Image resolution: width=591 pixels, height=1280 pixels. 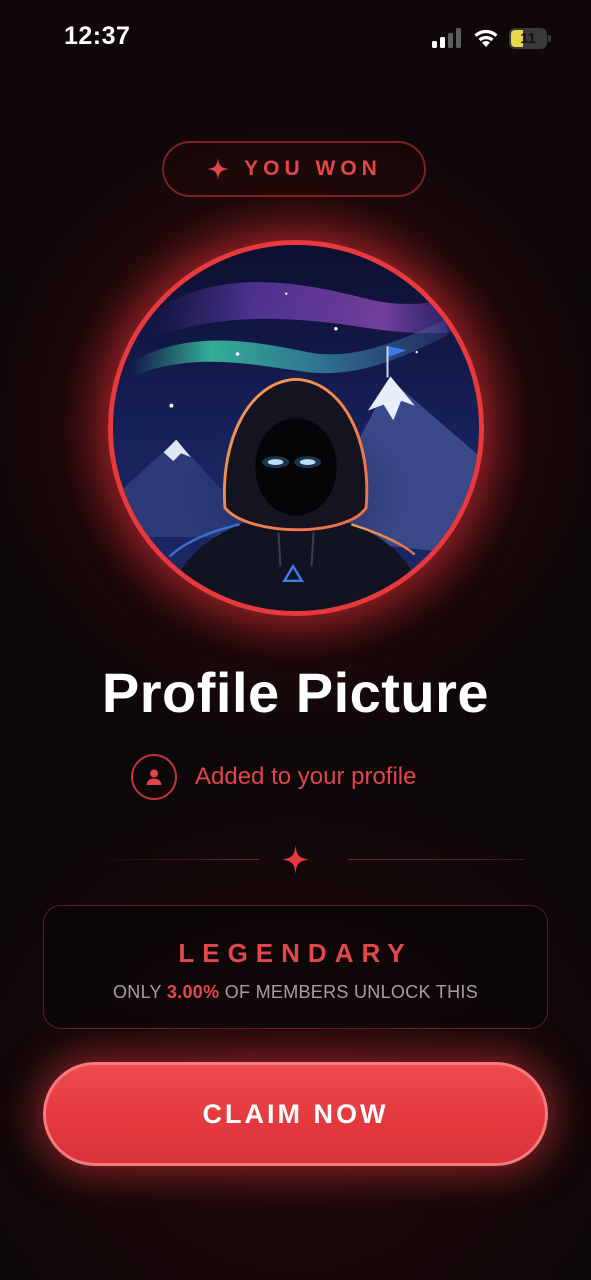 I want to click on battery-percent: 11, so click(x=528, y=38).